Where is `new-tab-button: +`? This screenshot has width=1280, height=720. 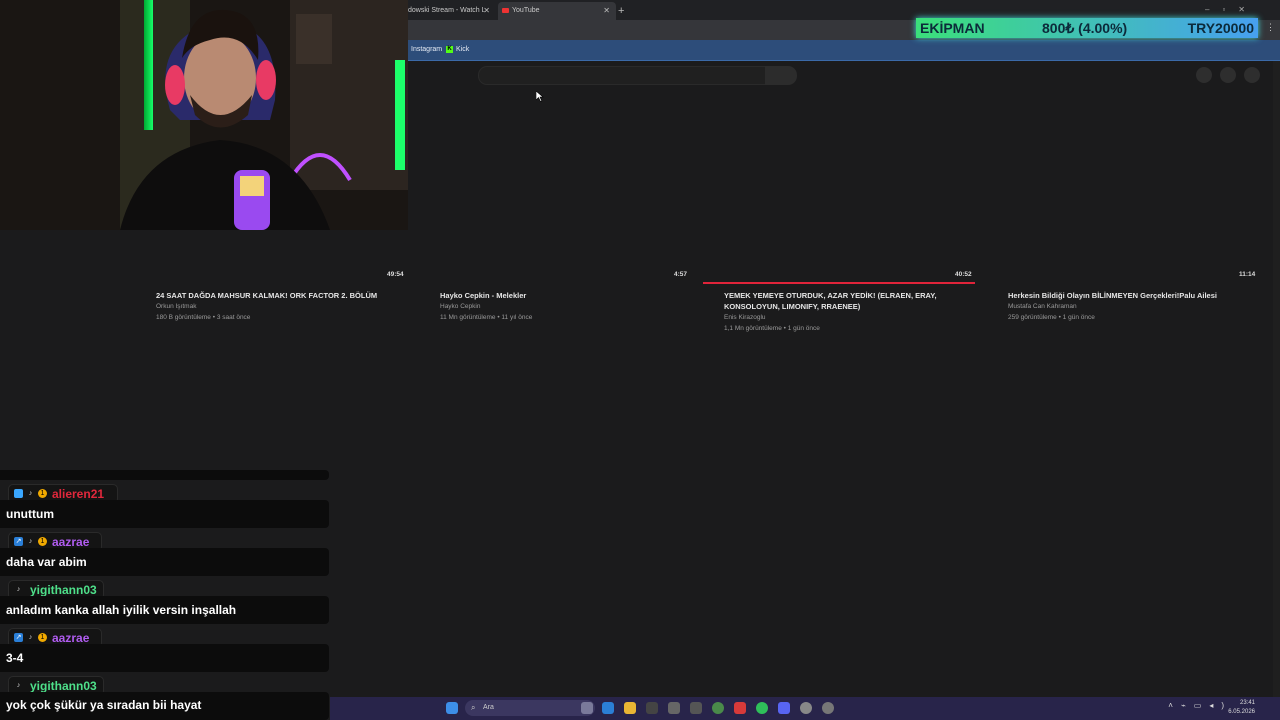 new-tab-button: + is located at coordinates (621, 11).